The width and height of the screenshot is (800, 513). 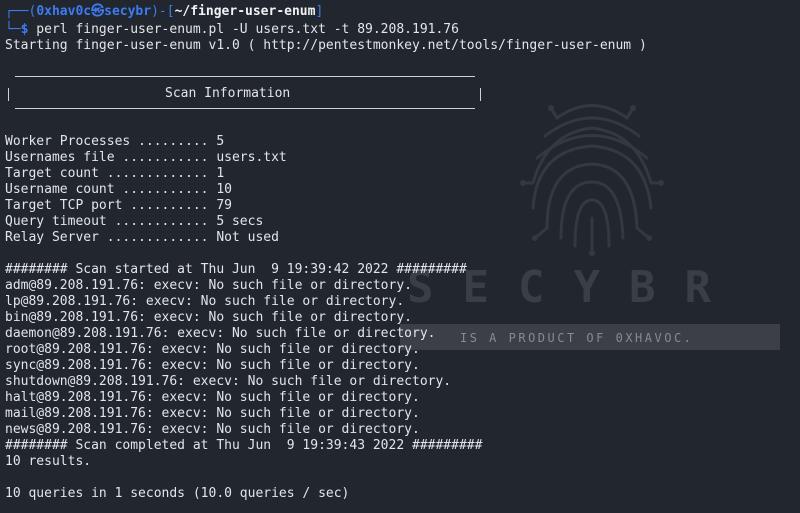 What do you see at coordinates (64, 11) in the screenshot?
I see `prompt-user: 0xhav0c` at bounding box center [64, 11].